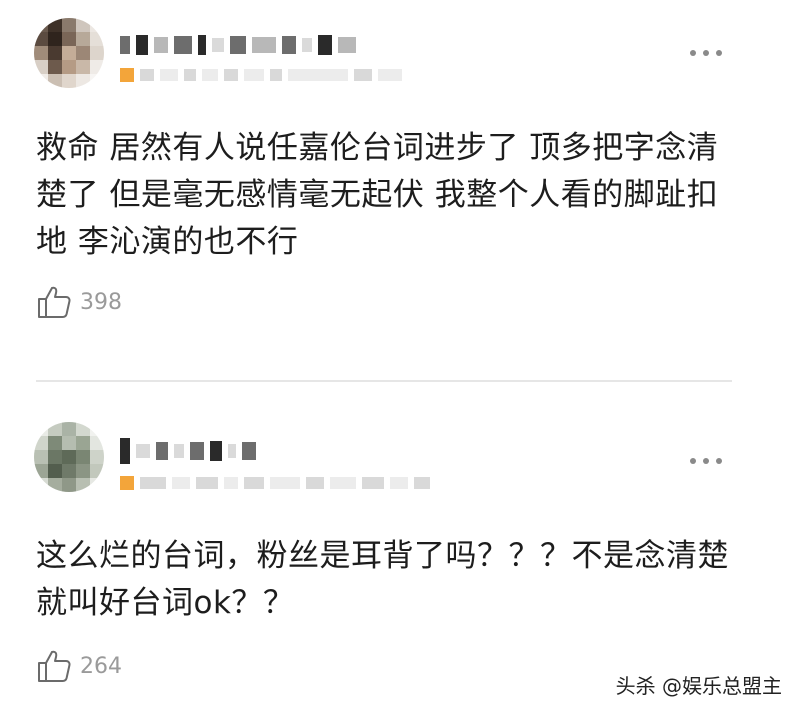  I want to click on like-button: 264, so click(79, 666).